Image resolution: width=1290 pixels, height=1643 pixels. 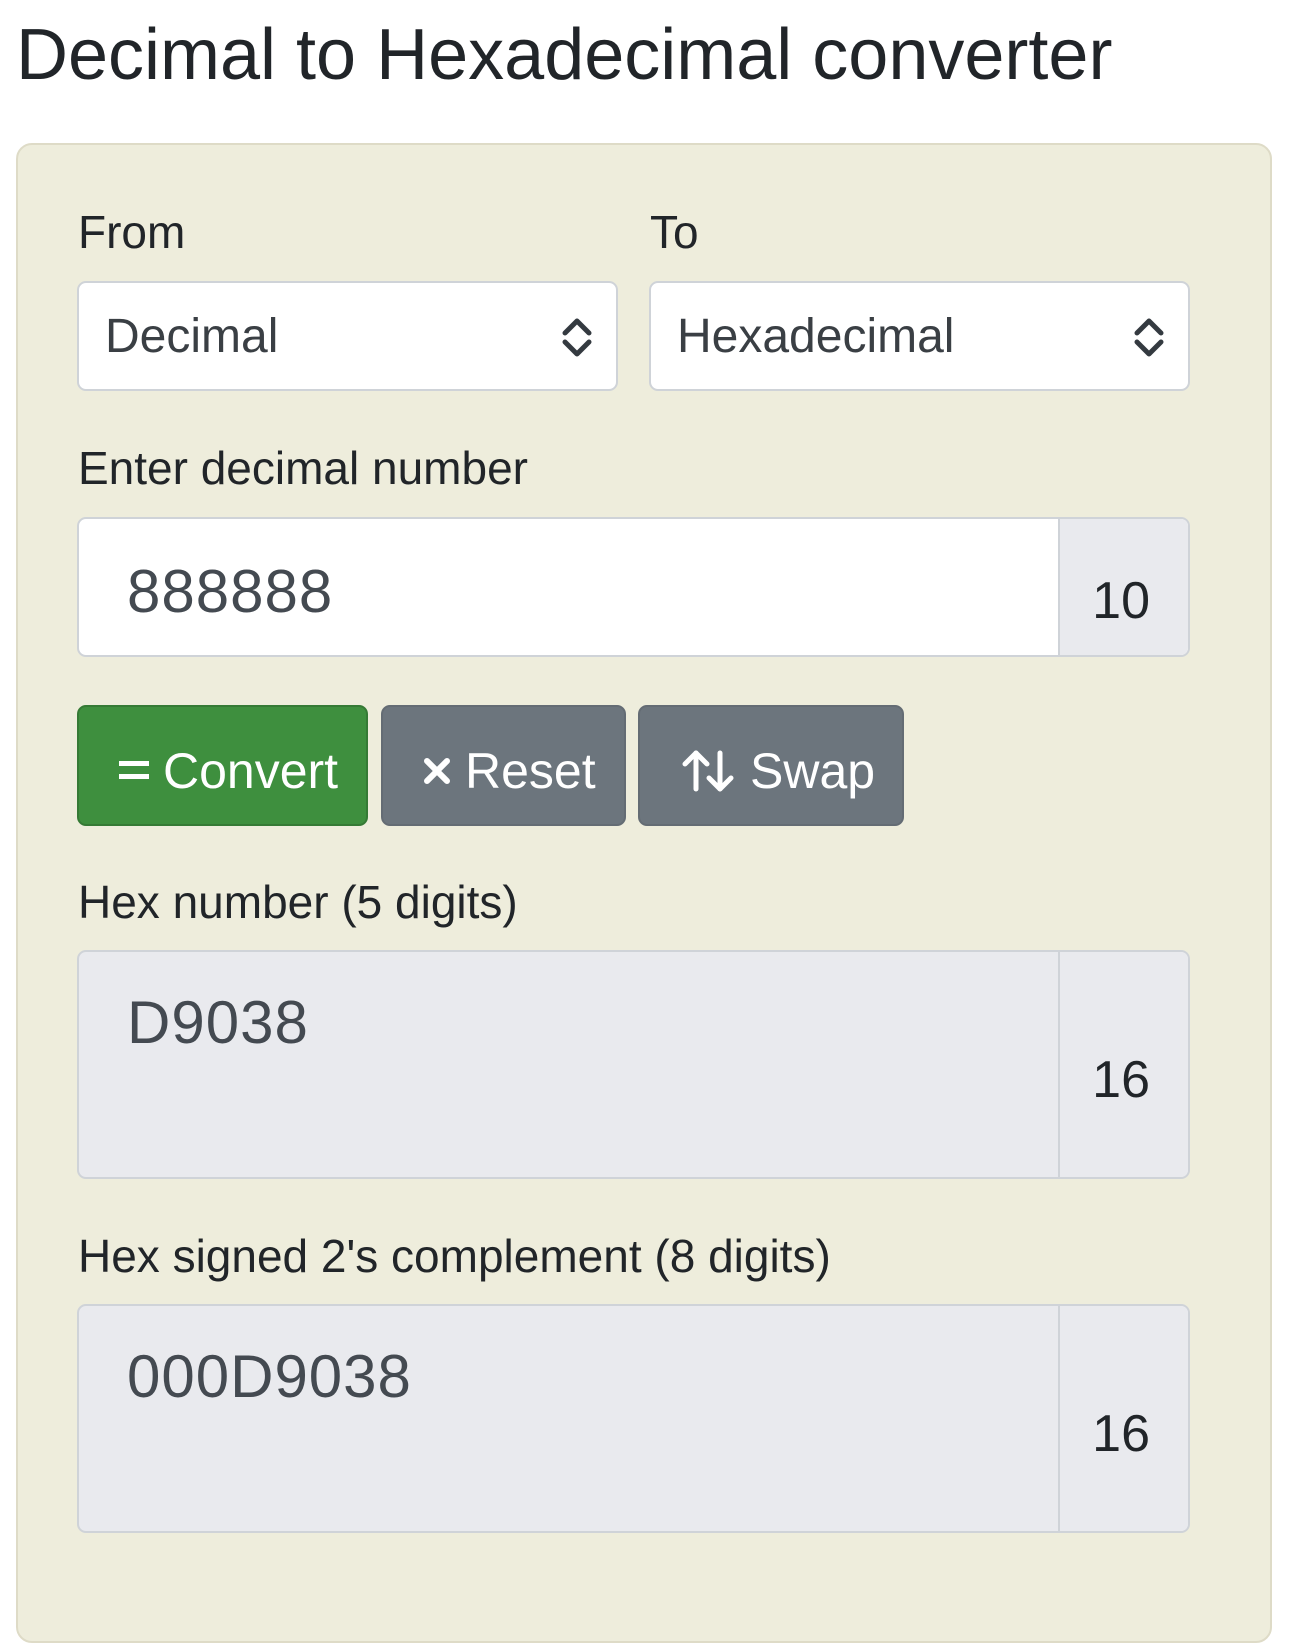 I want to click on decimal-input: 888888, so click(x=230, y=592).